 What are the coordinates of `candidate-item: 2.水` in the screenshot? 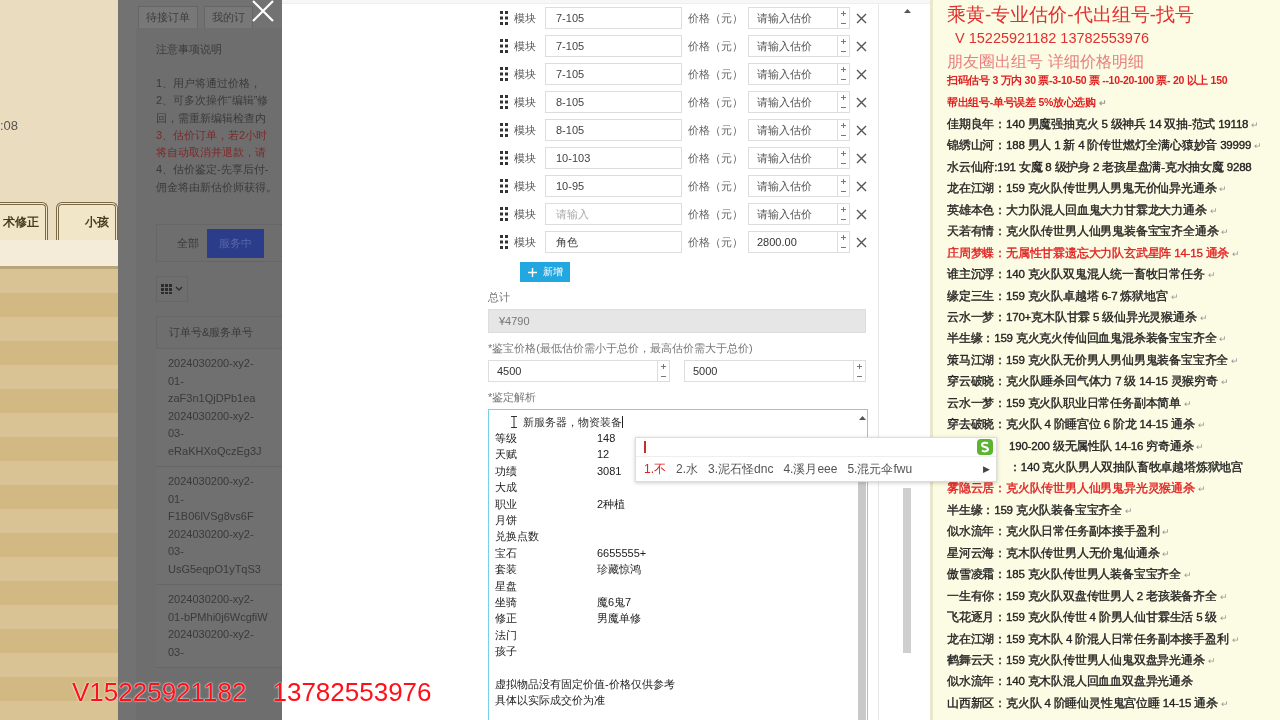 It's located at (687, 469).